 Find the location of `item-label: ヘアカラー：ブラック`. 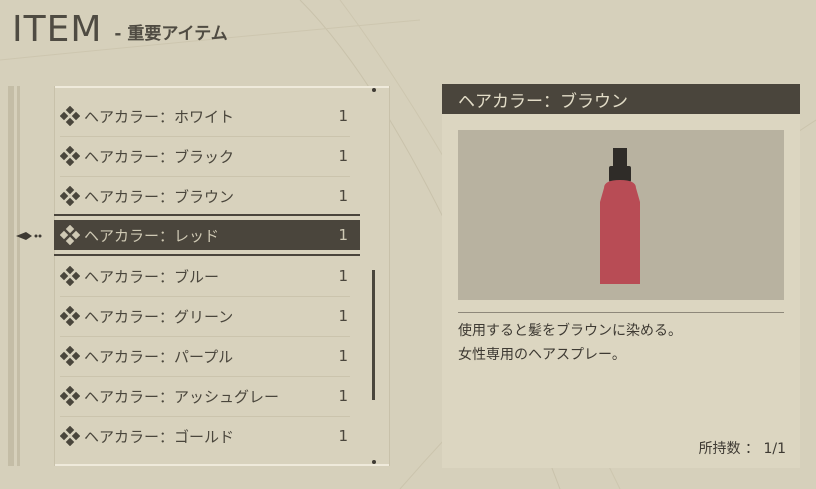

item-label: ヘアカラー：ブラック is located at coordinates (159, 156).